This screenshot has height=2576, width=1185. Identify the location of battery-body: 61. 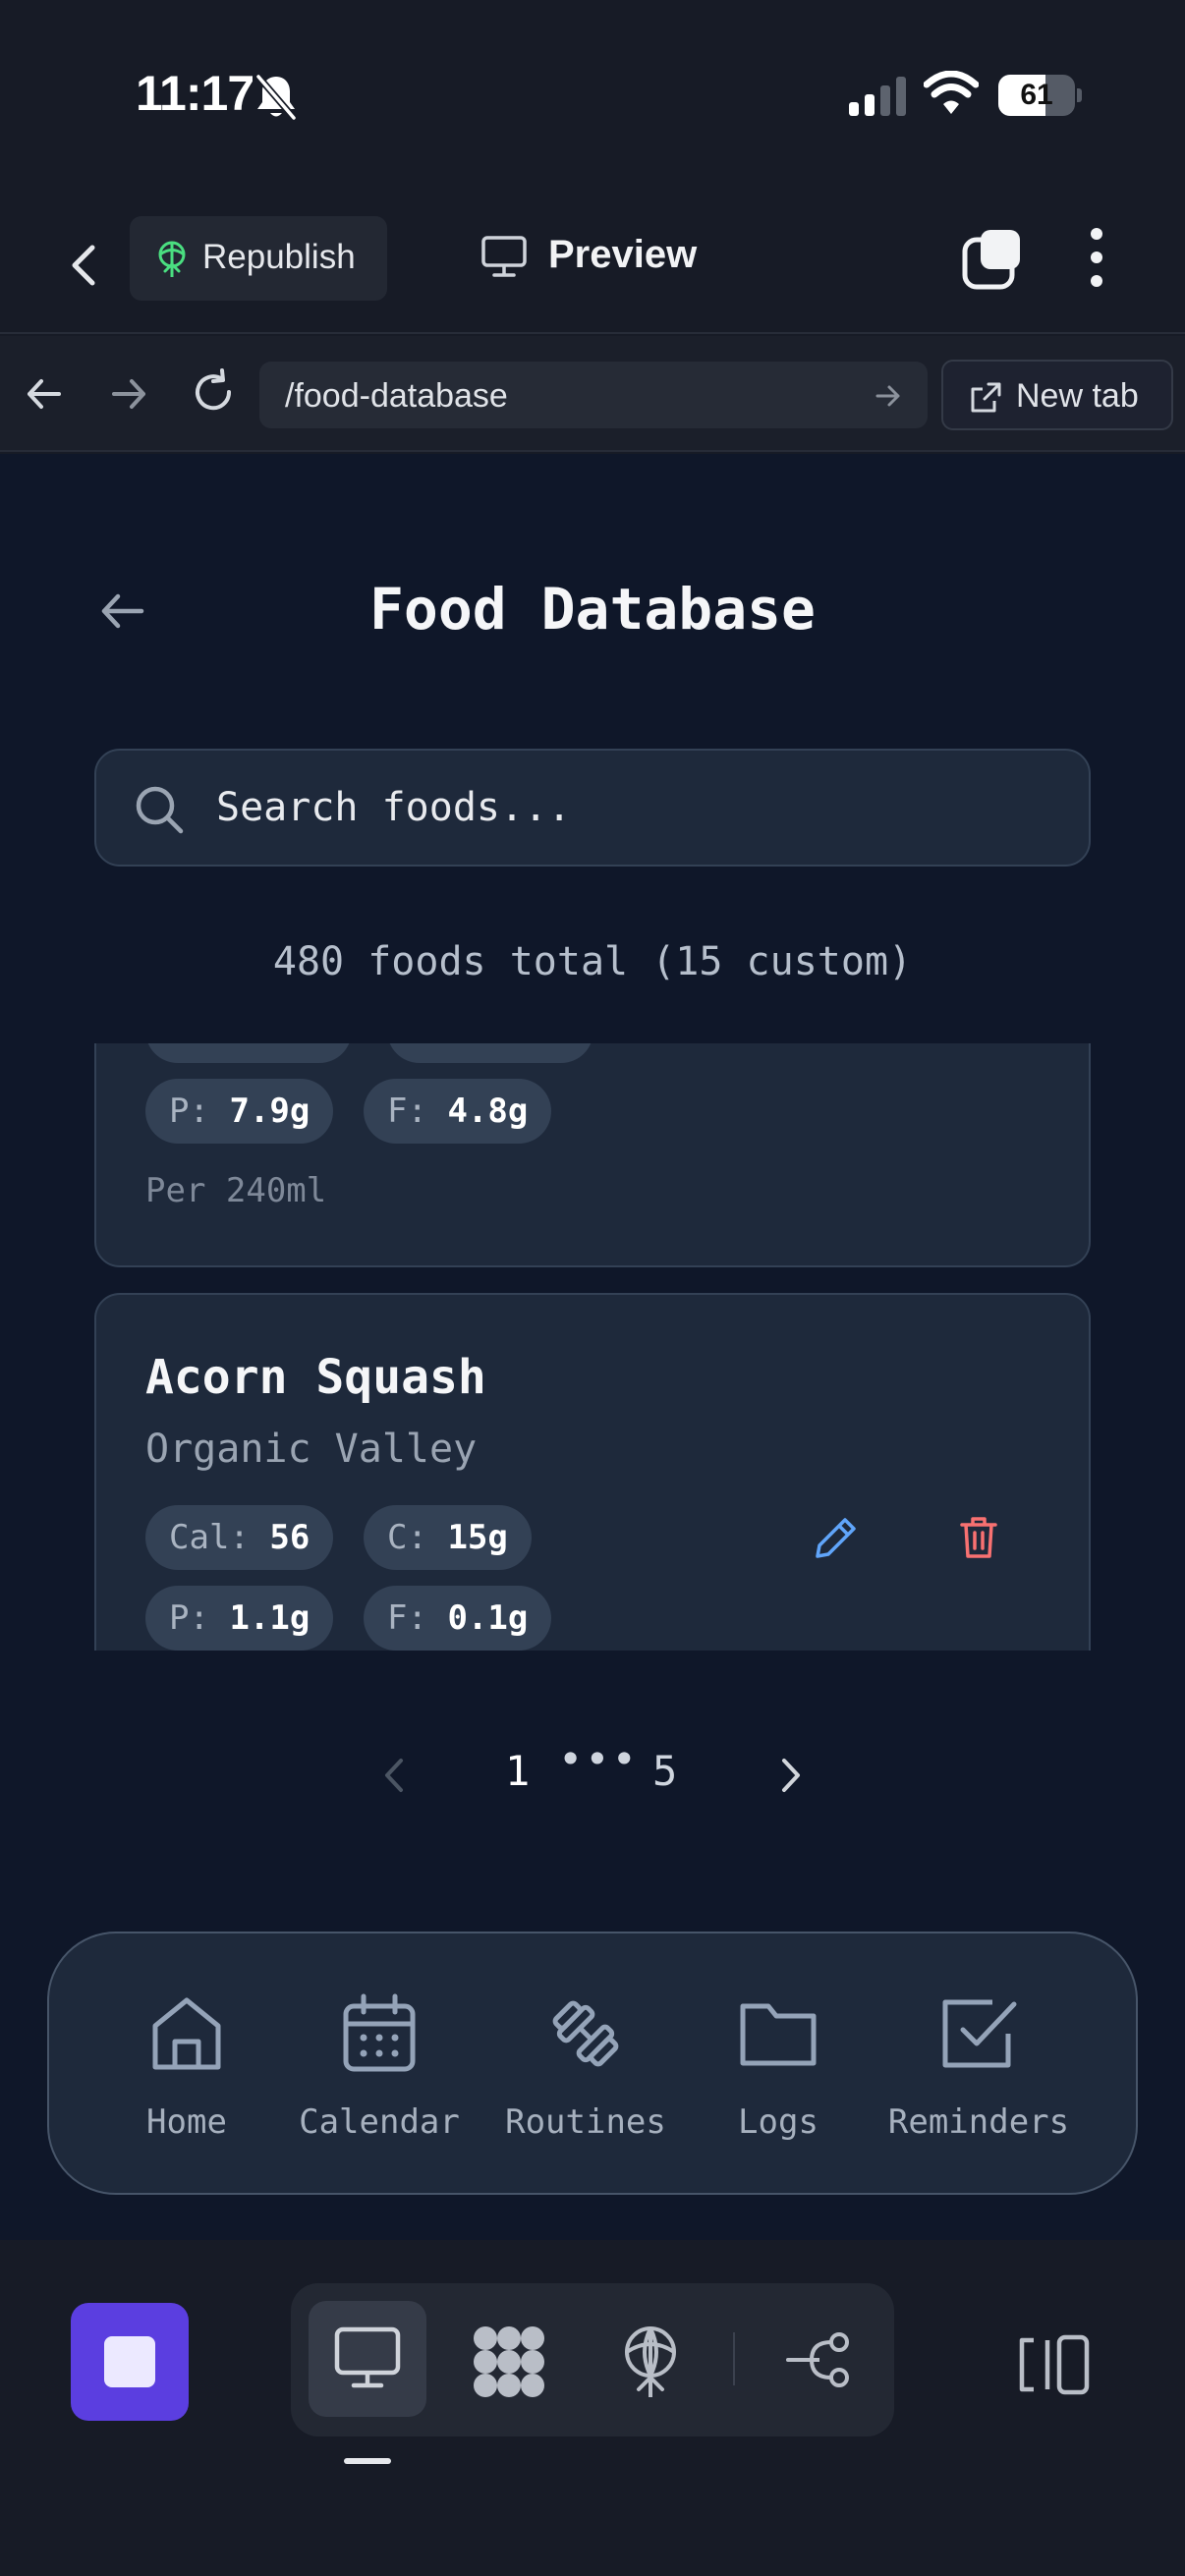
(1037, 95).